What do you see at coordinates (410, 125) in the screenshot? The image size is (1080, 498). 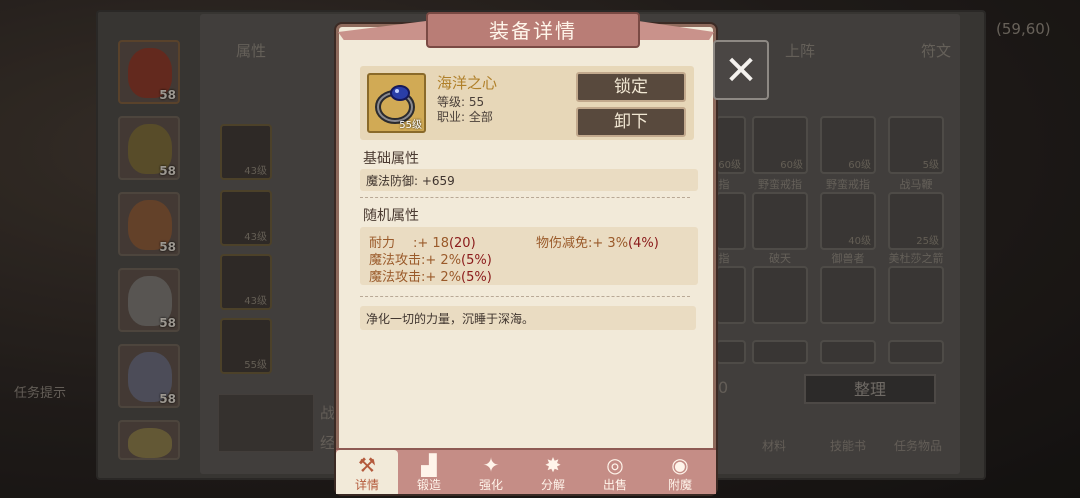 I see `item-icon-level: 55级` at bounding box center [410, 125].